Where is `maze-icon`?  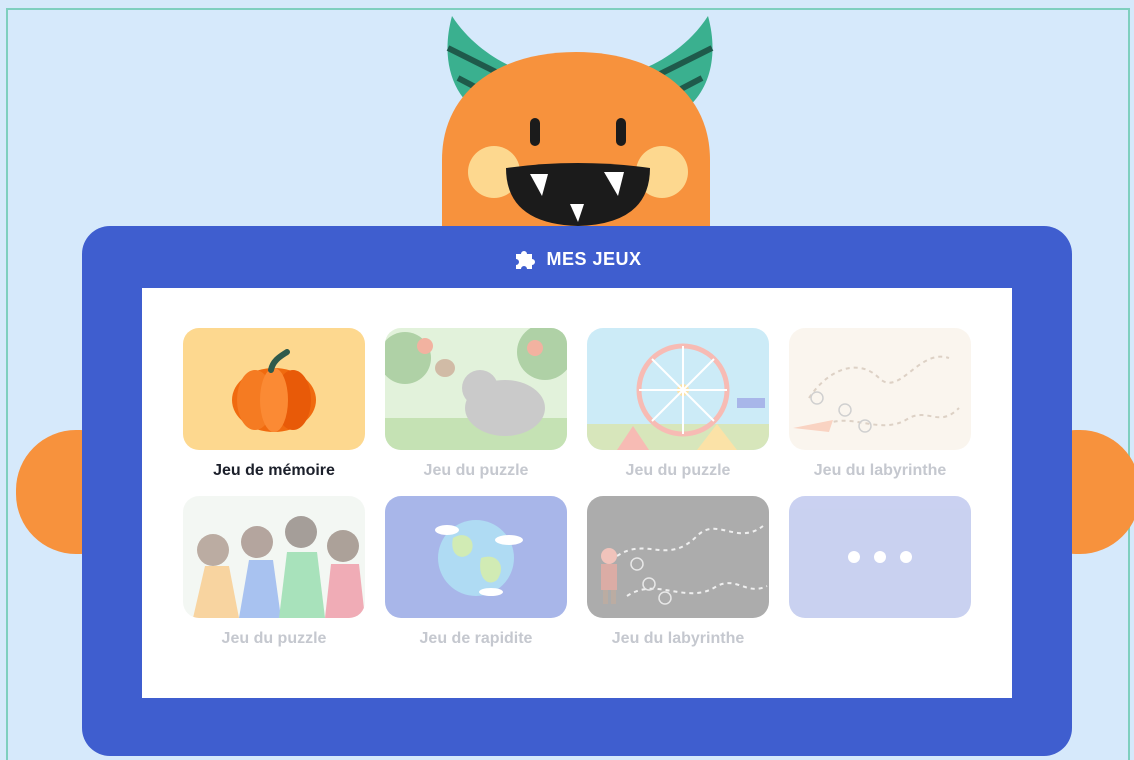 maze-icon is located at coordinates (880, 389).